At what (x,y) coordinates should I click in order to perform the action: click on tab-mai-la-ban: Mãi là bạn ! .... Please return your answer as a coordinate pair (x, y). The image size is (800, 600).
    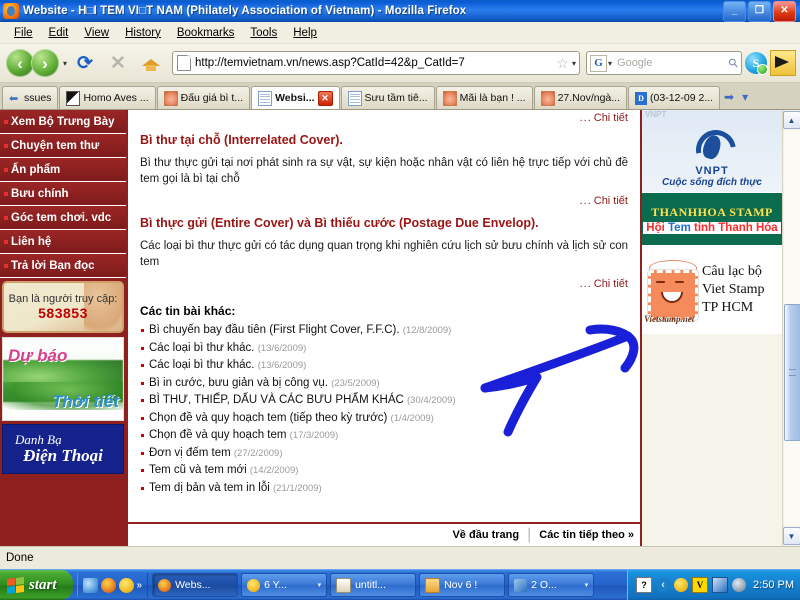
    Looking at the image, I should click on (484, 97).